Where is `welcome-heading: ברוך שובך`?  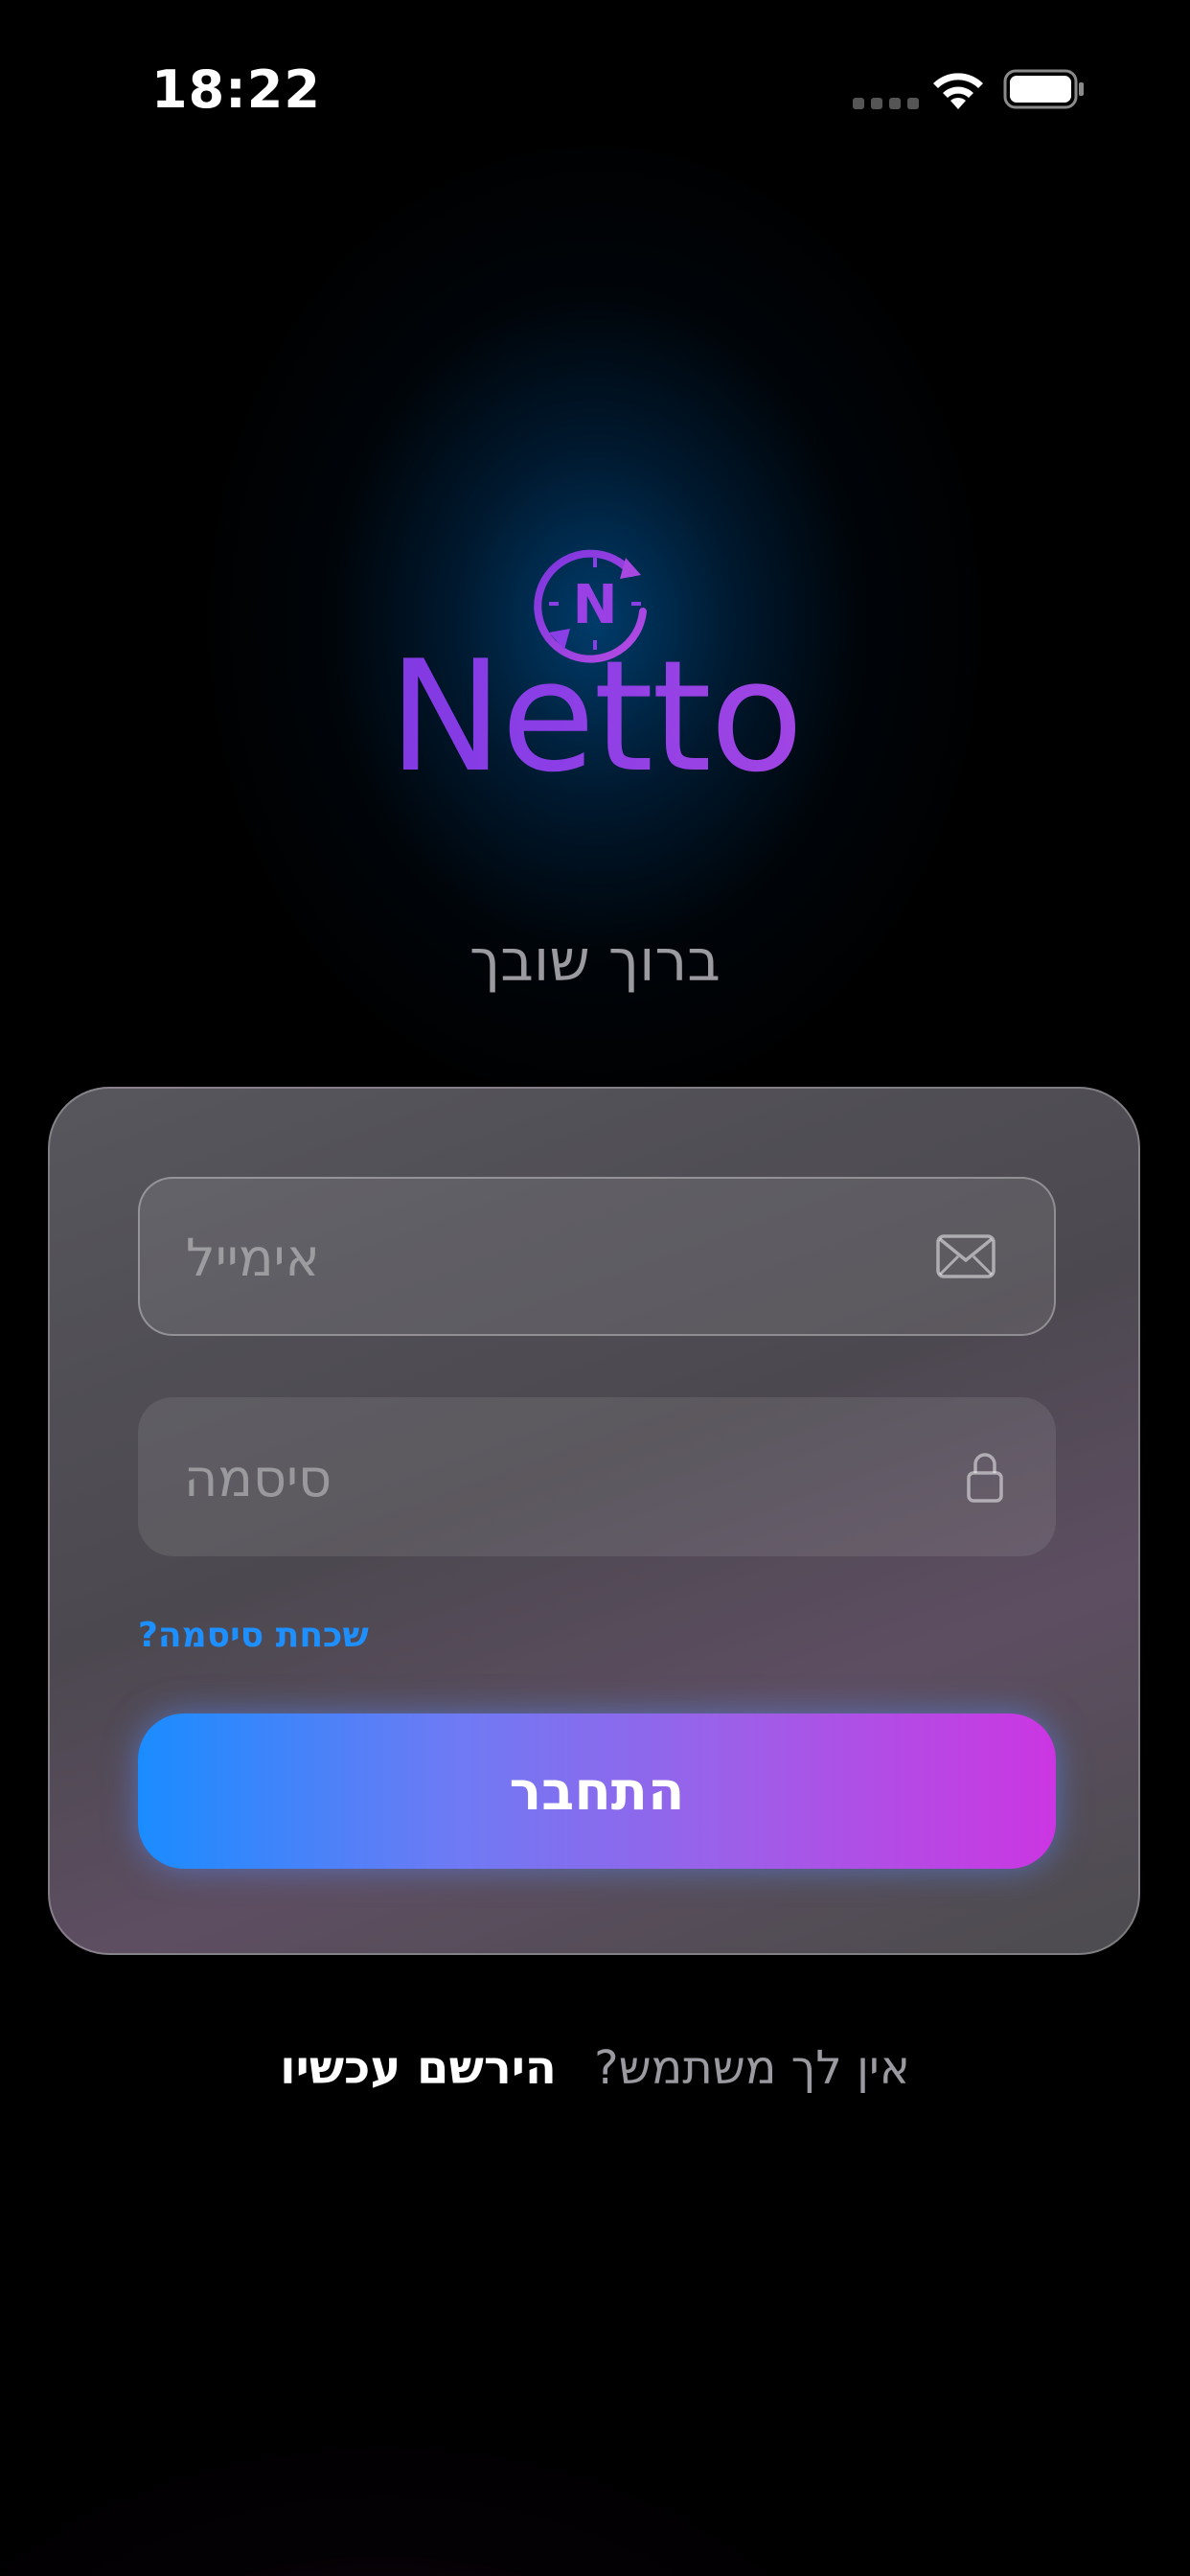 welcome-heading: ברוך שובך is located at coordinates (595, 961).